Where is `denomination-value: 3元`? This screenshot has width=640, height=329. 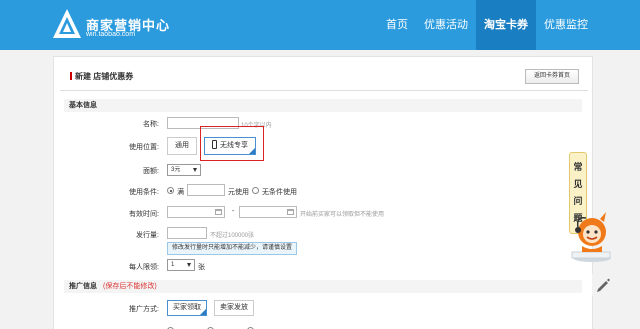 denomination-value: 3元 is located at coordinates (176, 170).